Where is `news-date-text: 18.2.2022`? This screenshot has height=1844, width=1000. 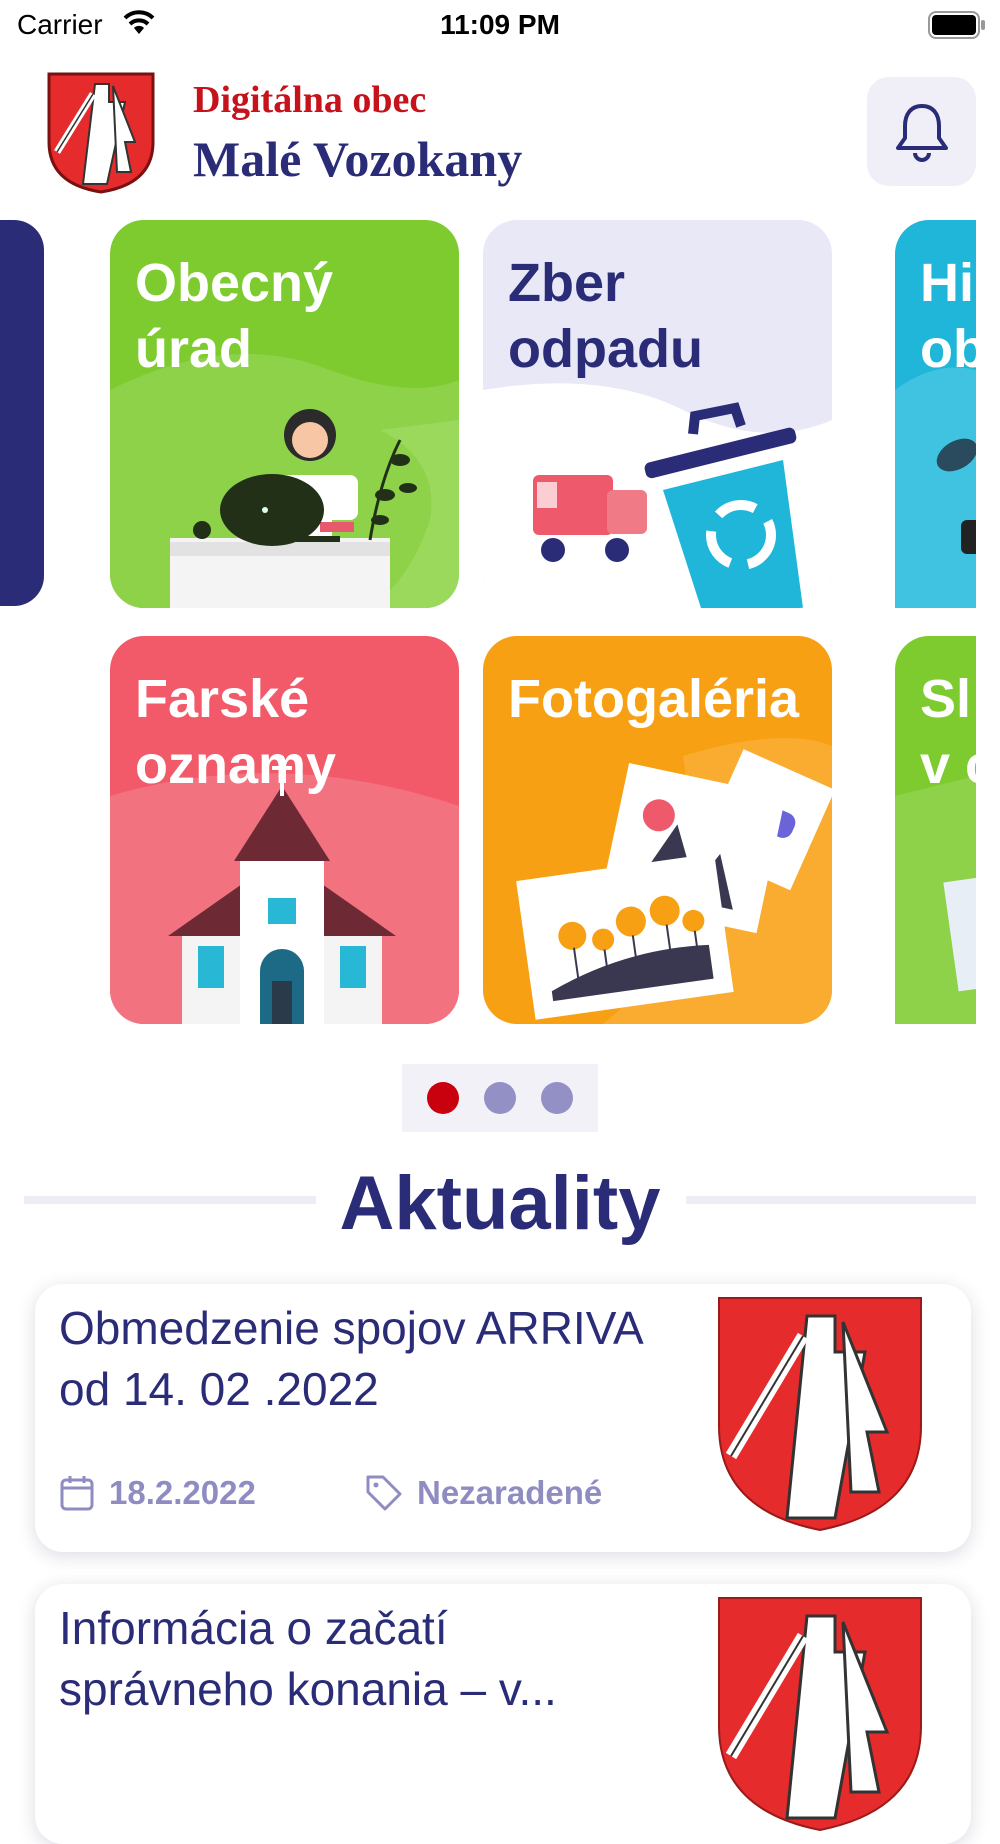 news-date-text: 18.2.2022 is located at coordinates (182, 1492).